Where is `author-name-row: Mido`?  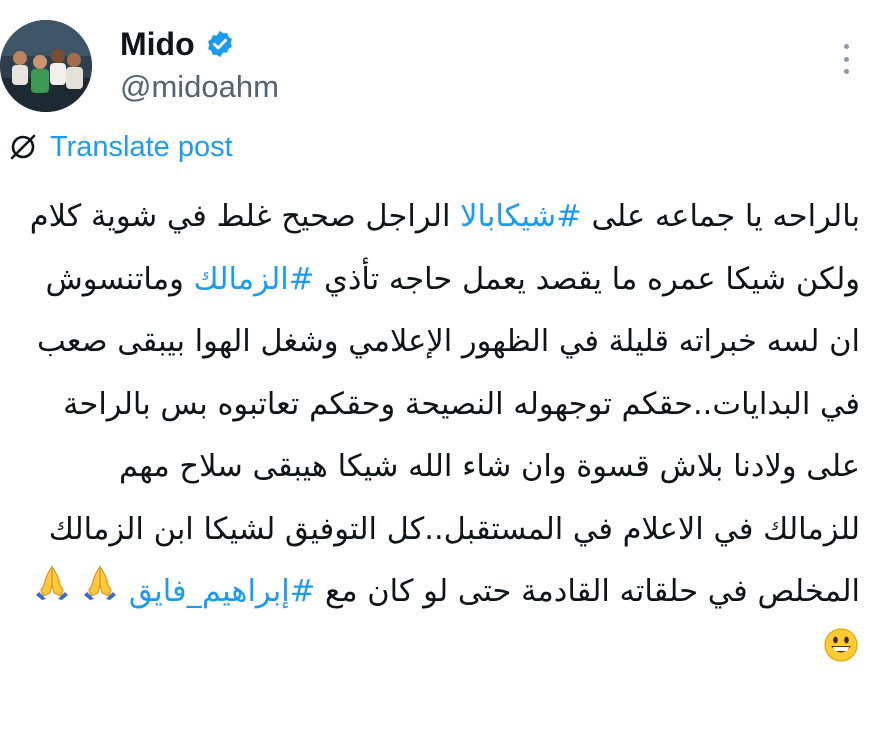 author-name-row: Mido is located at coordinates (177, 44).